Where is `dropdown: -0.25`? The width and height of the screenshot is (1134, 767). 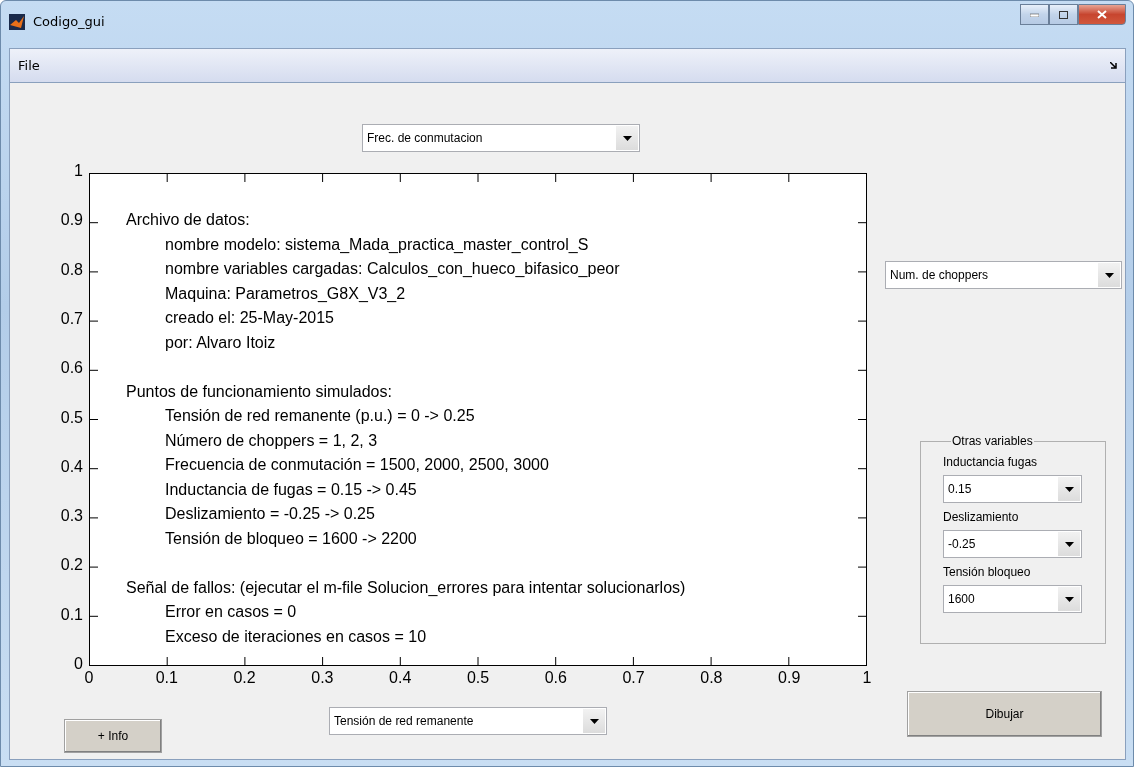 dropdown: -0.25 is located at coordinates (1012, 544).